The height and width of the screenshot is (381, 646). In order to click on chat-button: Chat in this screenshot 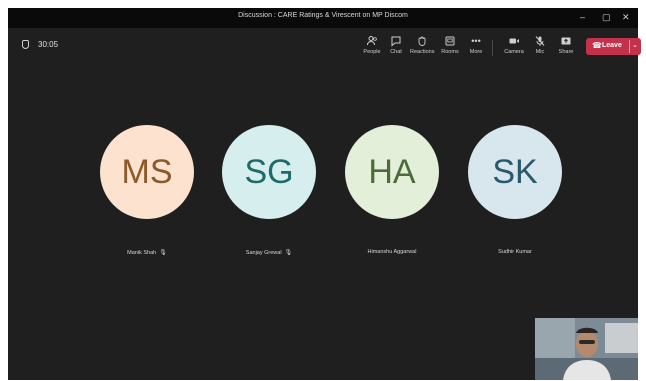, I will do `click(396, 45)`.